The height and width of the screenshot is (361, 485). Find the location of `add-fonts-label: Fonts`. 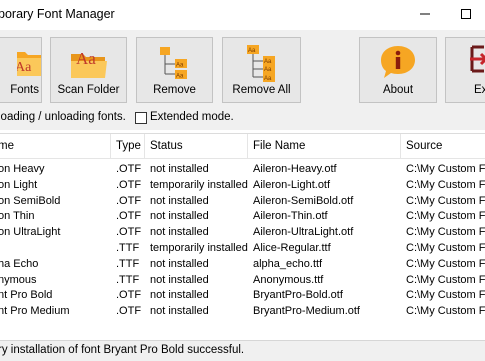

add-fonts-label: Fonts is located at coordinates (24, 90).